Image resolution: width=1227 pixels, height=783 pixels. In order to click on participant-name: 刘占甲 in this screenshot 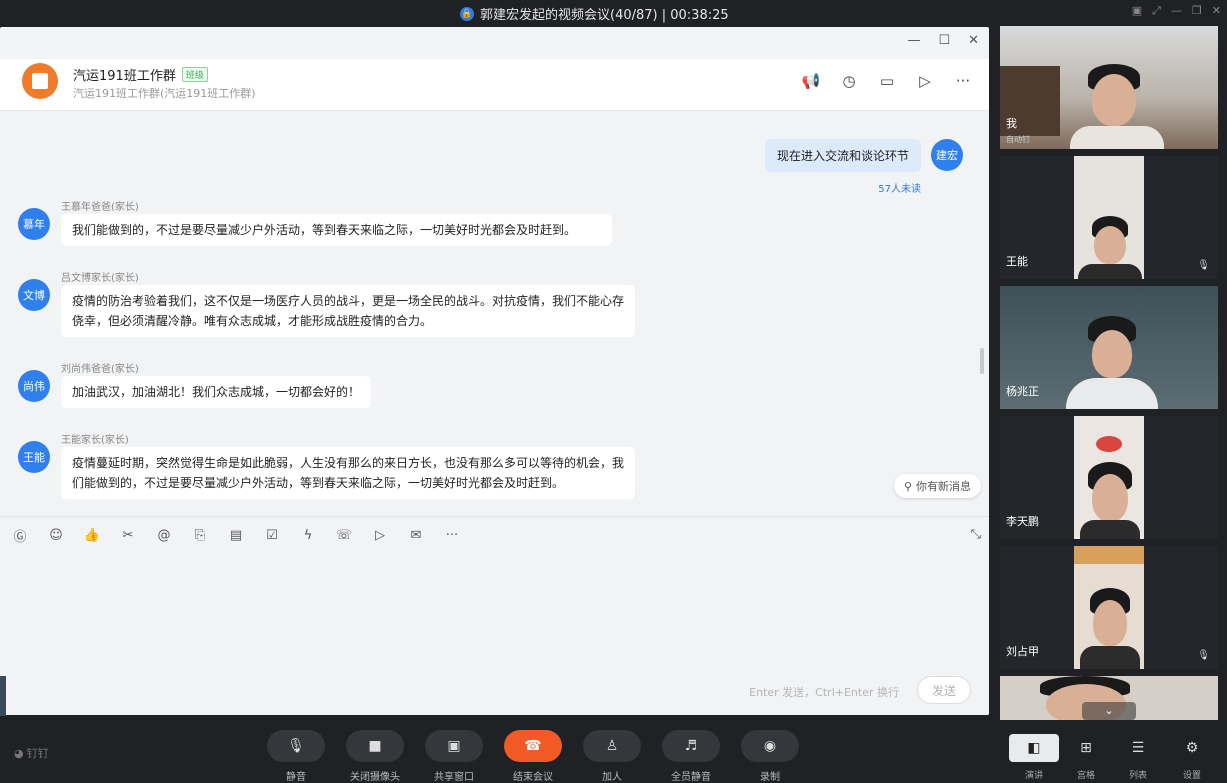, I will do `click(1022, 651)`.